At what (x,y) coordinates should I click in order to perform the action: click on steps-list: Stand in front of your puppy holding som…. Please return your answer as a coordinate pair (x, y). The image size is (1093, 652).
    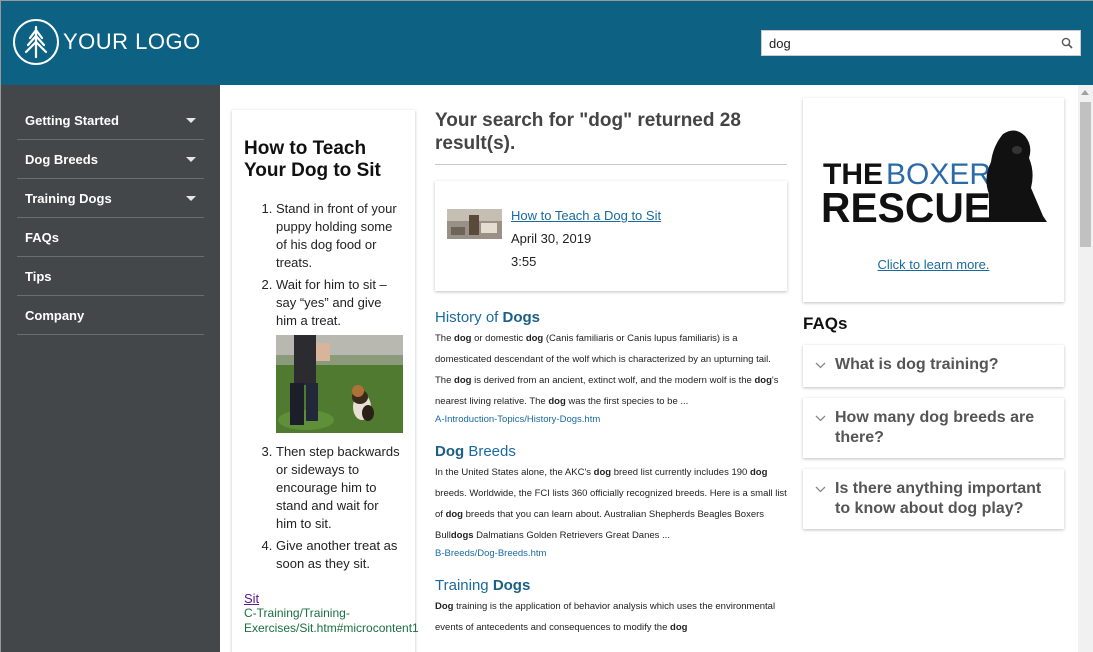
    Looking at the image, I should click on (323, 386).